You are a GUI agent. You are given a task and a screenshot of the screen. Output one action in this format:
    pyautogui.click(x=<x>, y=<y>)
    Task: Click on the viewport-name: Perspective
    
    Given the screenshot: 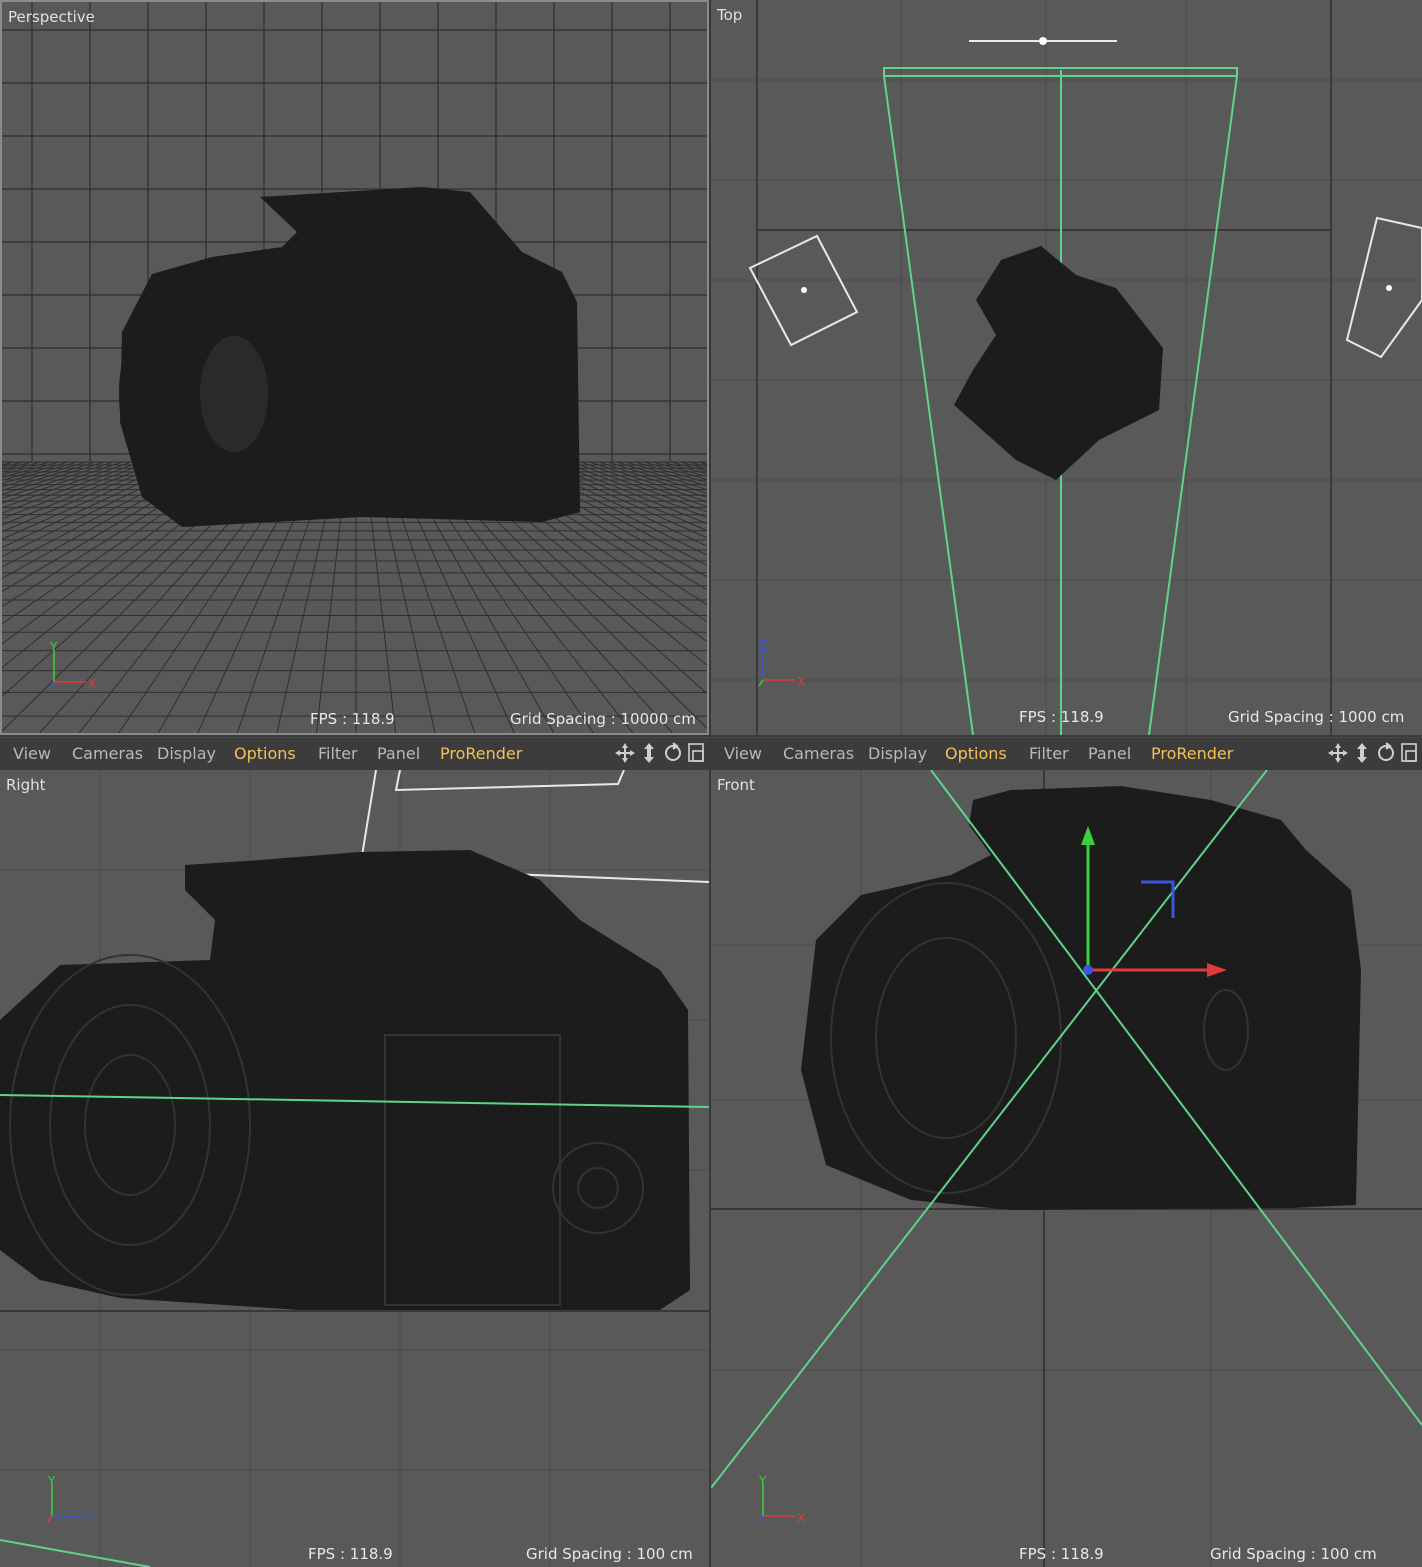 What is the action you would take?
    pyautogui.click(x=51, y=17)
    